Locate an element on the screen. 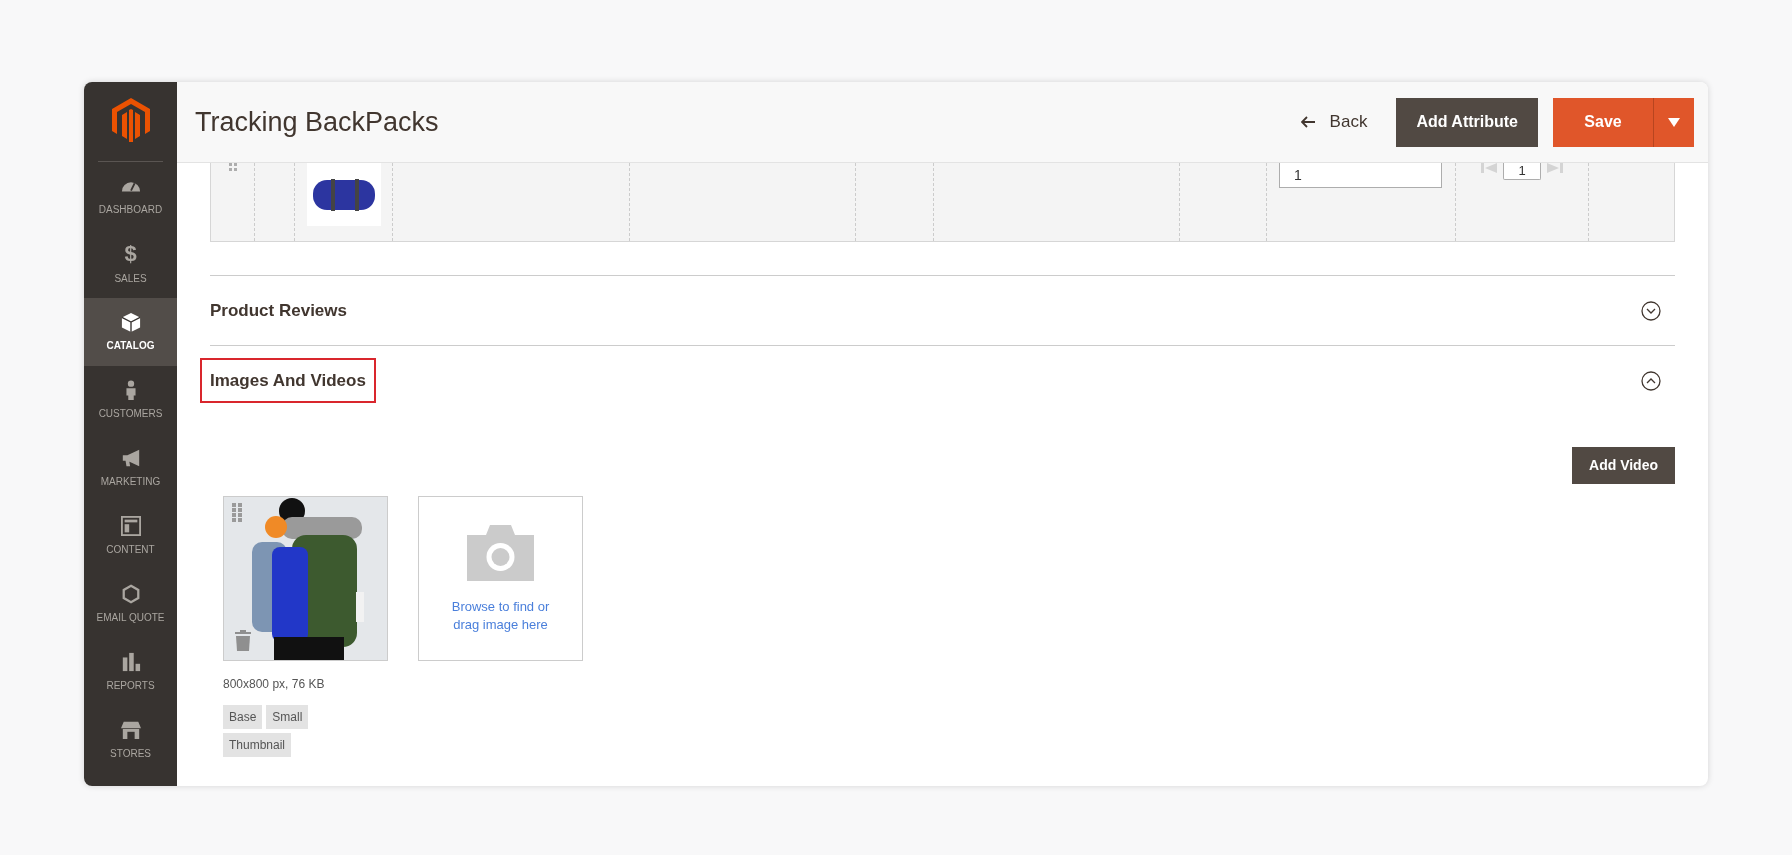  marketing-icon is located at coordinates (130, 457).